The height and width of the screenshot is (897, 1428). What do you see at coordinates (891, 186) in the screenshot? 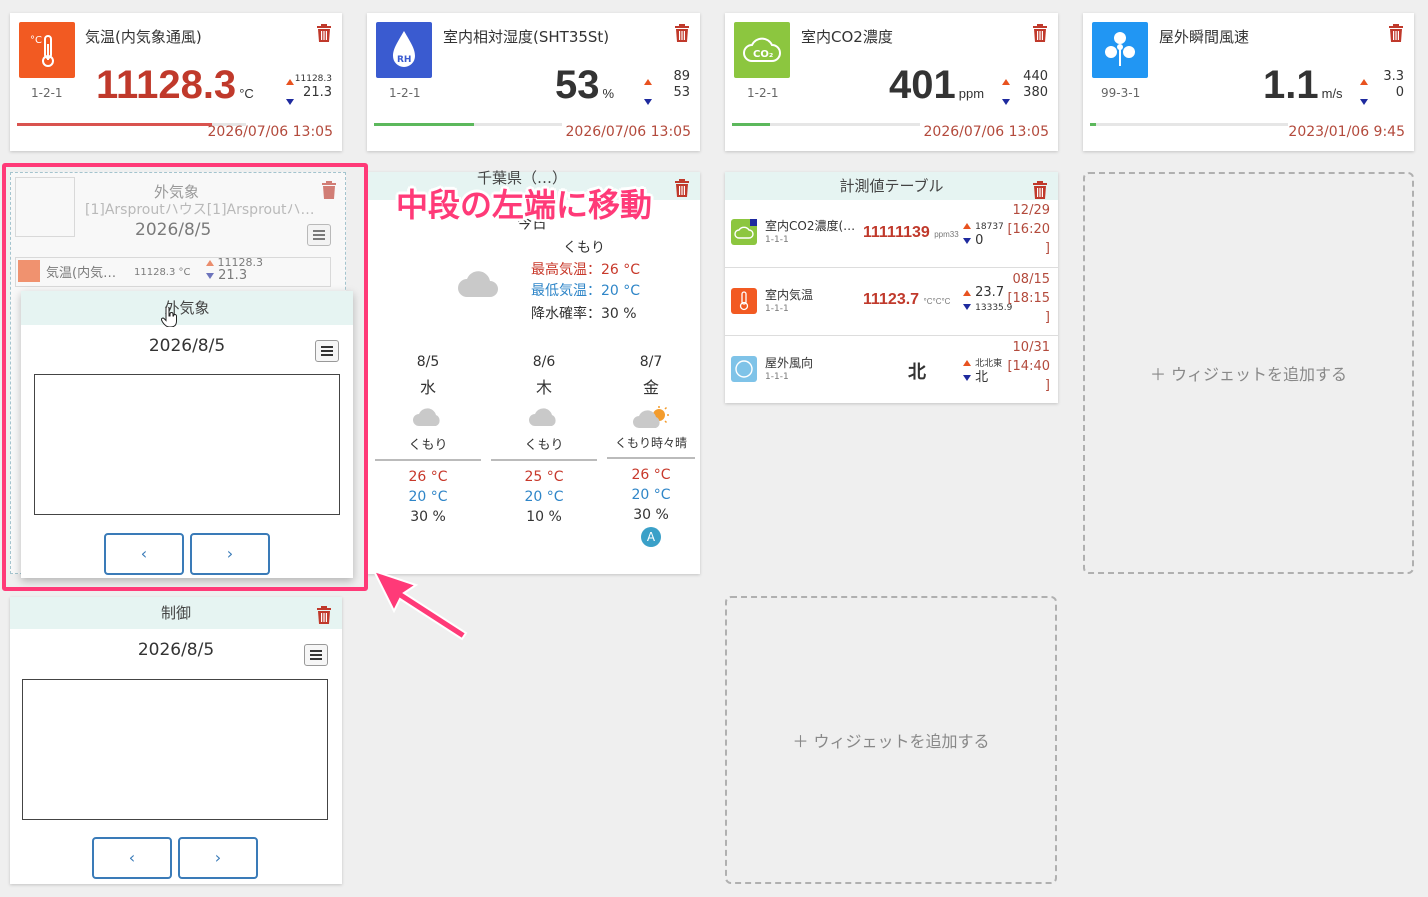
I see `table-header: 計測値テーブル` at bounding box center [891, 186].